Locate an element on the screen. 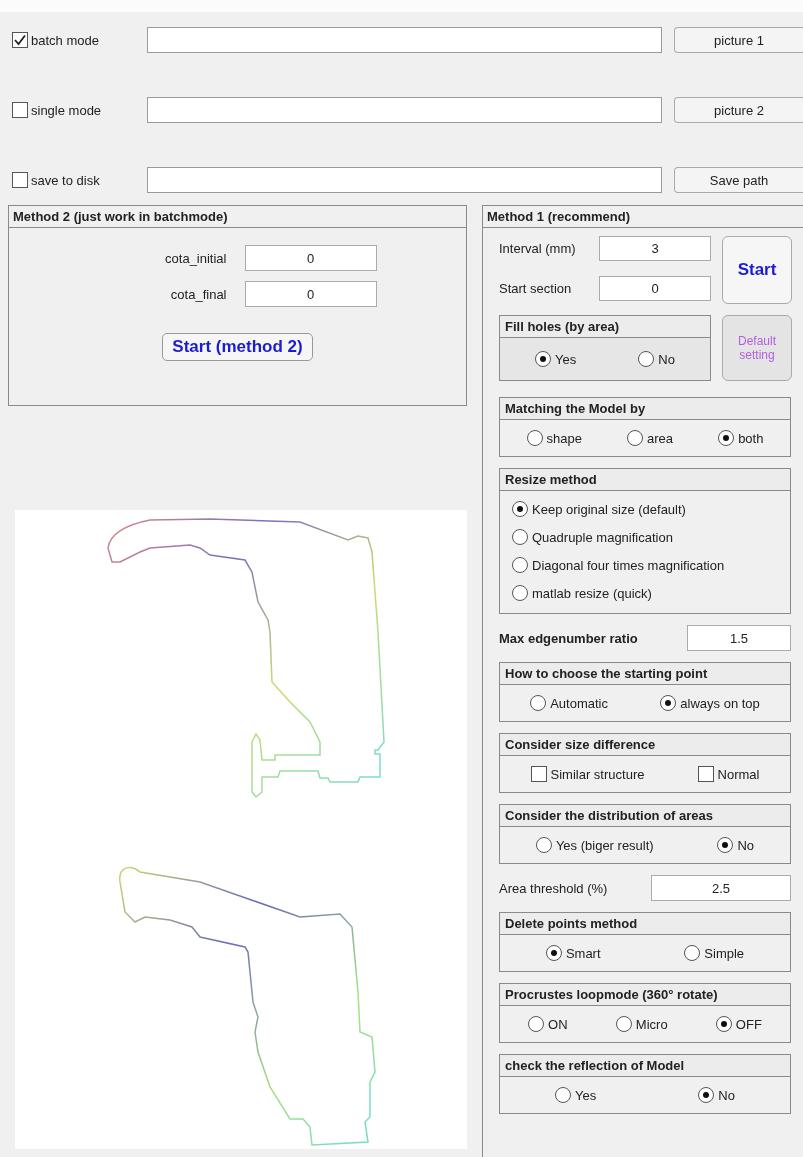 The height and width of the screenshot is (1157, 803). option-label: Smart is located at coordinates (583, 953).